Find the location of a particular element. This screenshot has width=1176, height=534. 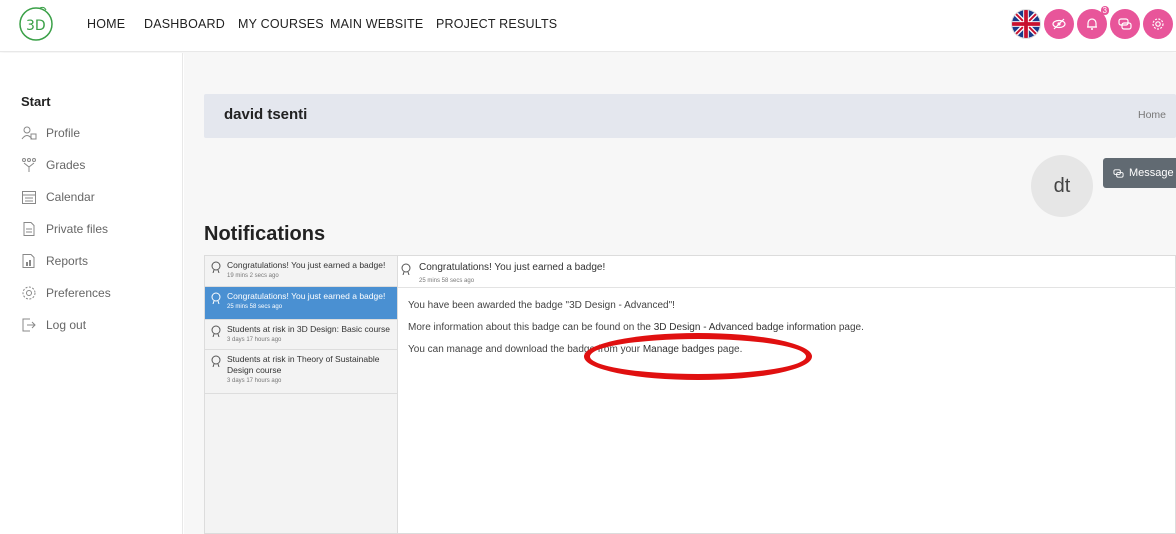

gear-icon is located at coordinates (29, 293).